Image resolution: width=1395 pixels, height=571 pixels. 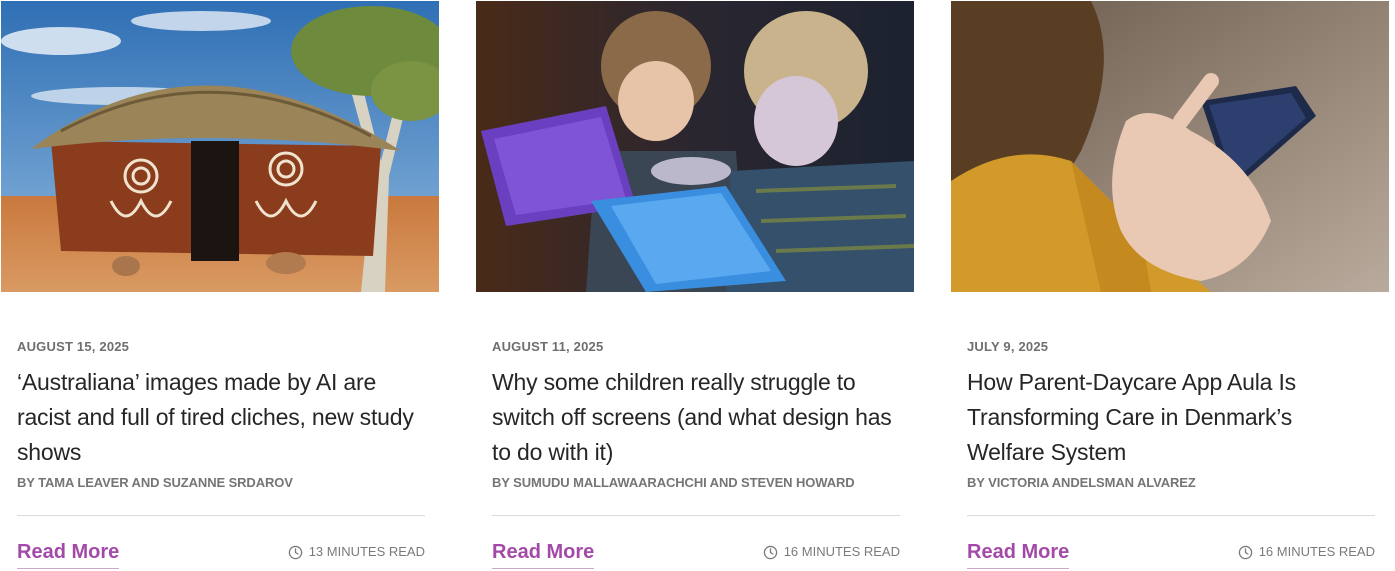 What do you see at coordinates (548, 346) in the screenshot?
I see `article-date: AUGUST 11, 2025` at bounding box center [548, 346].